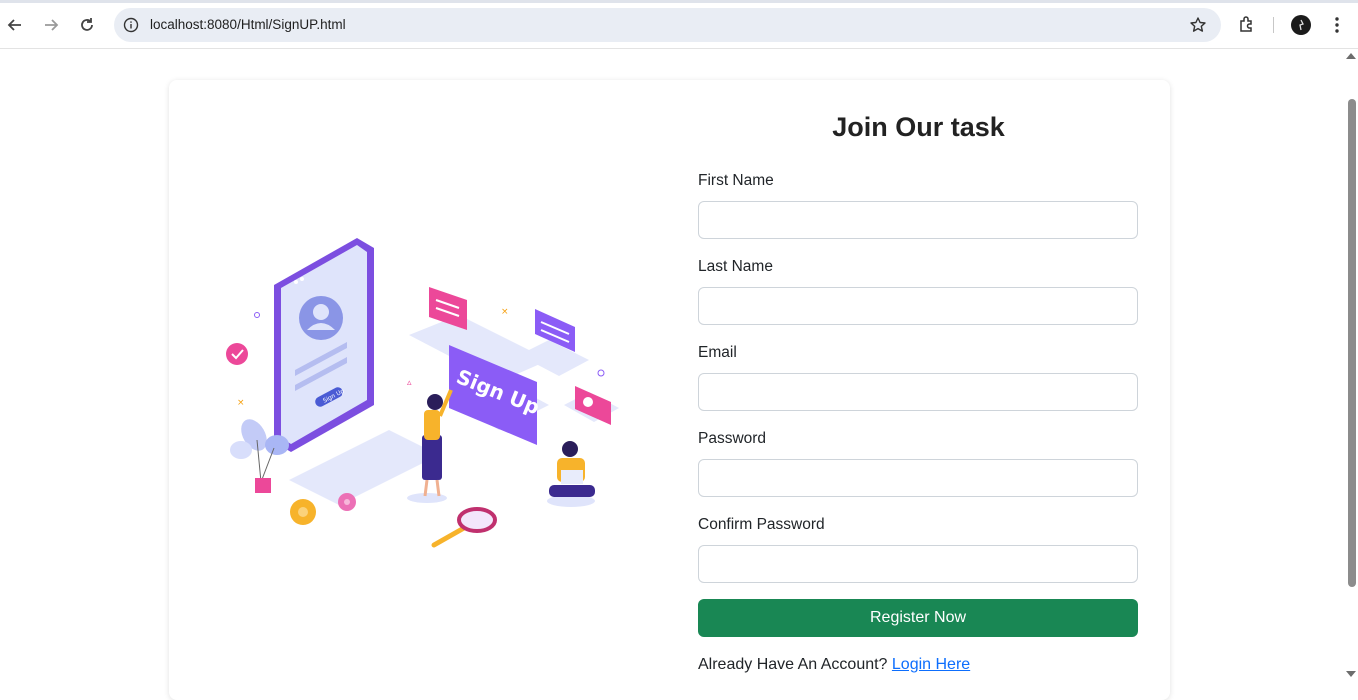 The height and width of the screenshot is (700, 1358). Describe the element at coordinates (1301, 25) in the screenshot. I see `profile-avatar` at that location.